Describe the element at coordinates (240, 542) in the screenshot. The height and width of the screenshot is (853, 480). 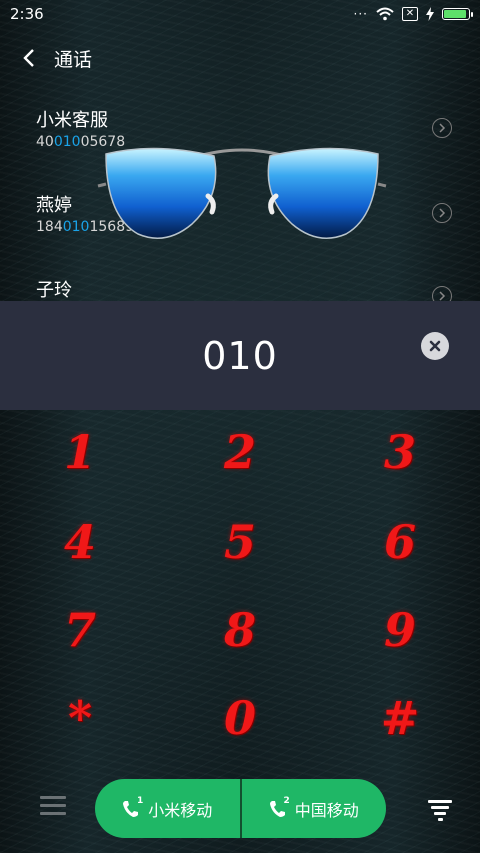
I see `key-5: 5` at that location.